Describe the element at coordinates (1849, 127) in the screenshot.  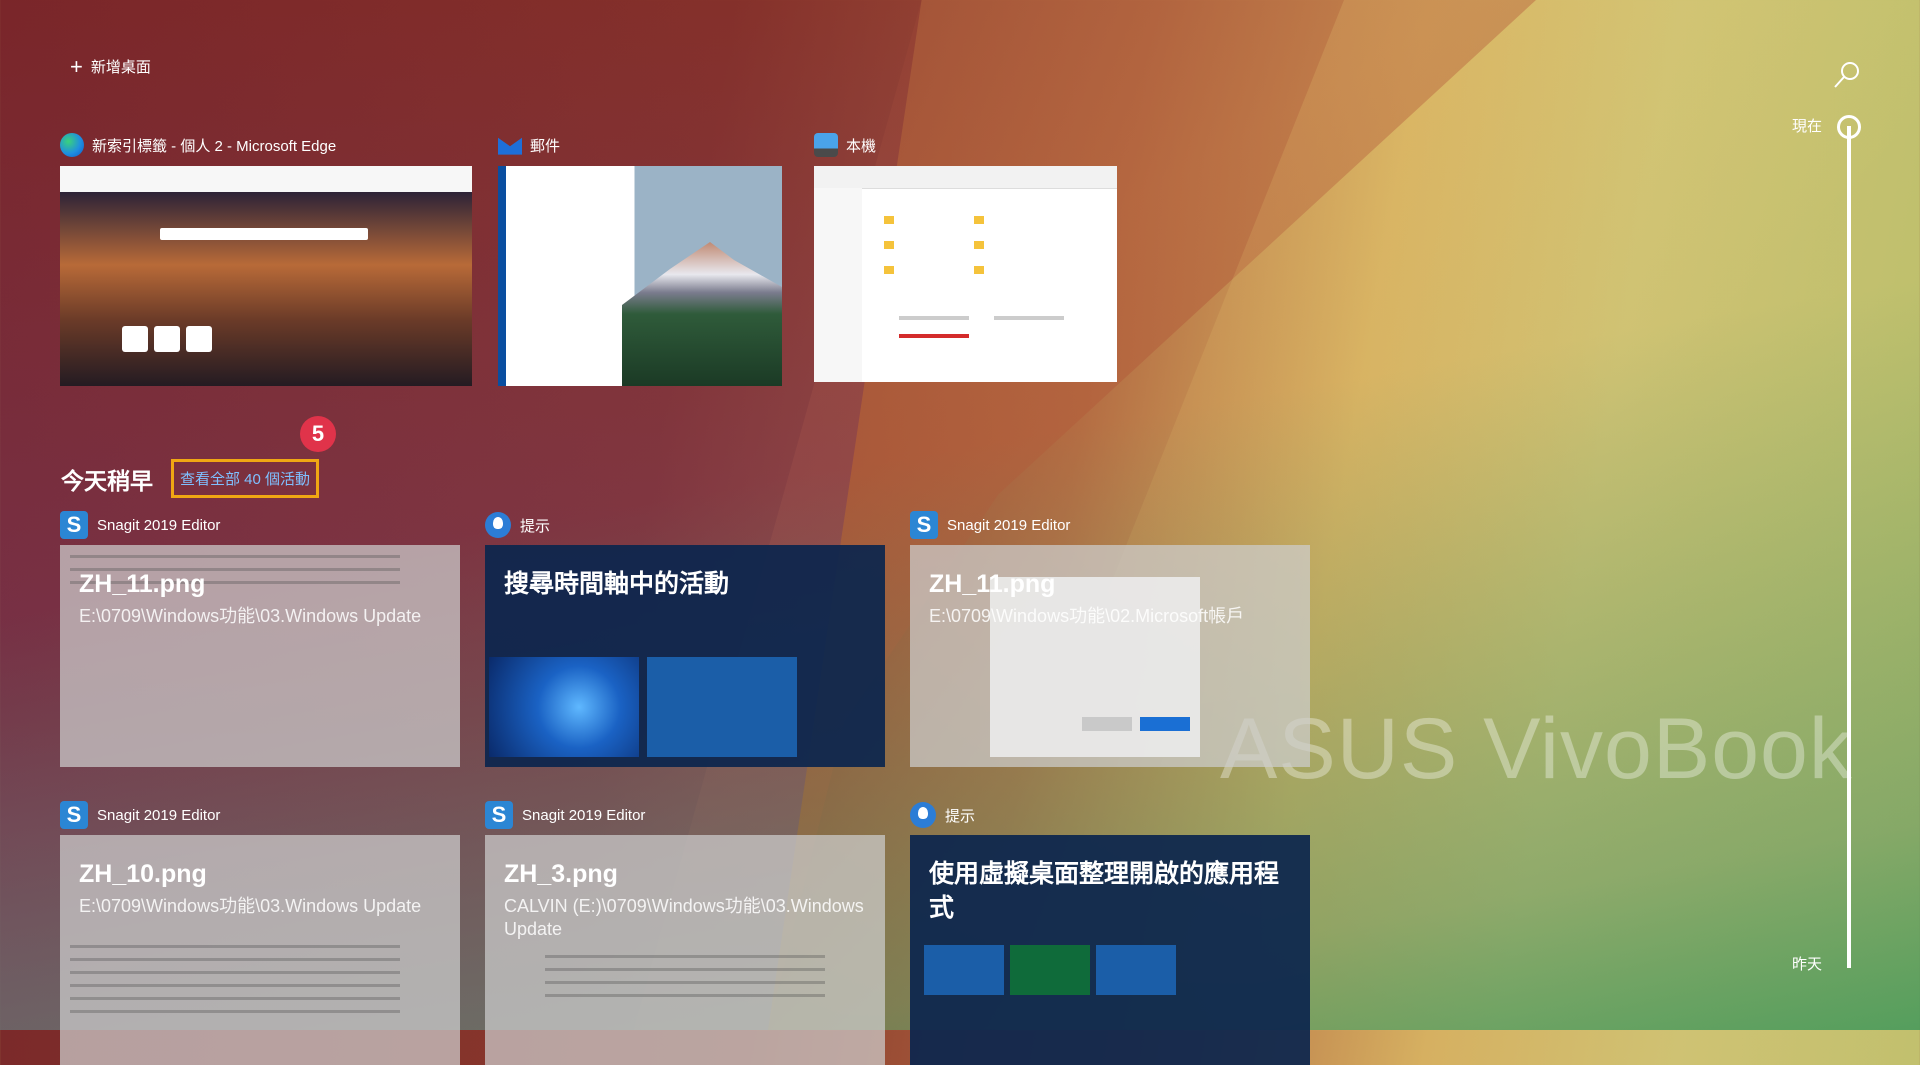
I see `timeline-handle` at that location.